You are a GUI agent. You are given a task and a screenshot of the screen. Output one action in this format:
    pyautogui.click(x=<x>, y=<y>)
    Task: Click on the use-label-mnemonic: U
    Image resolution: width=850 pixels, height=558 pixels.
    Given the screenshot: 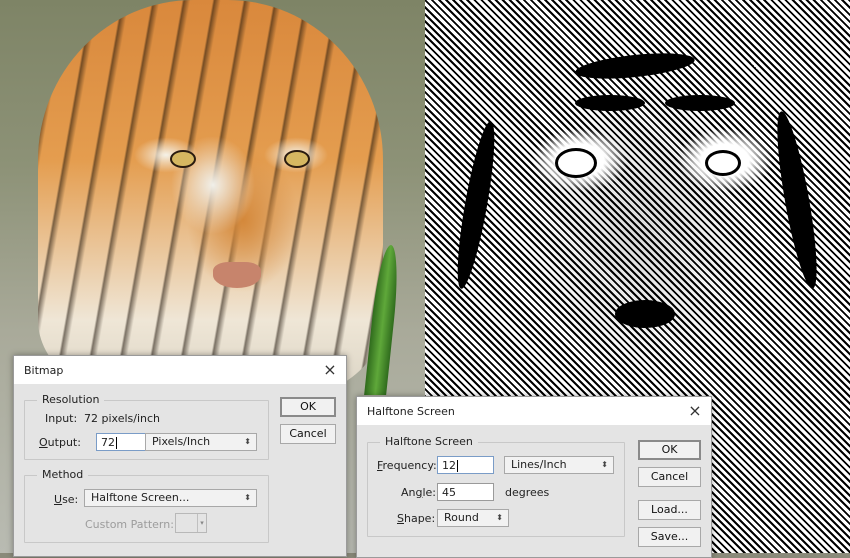 What is the action you would take?
    pyautogui.click(x=58, y=499)
    